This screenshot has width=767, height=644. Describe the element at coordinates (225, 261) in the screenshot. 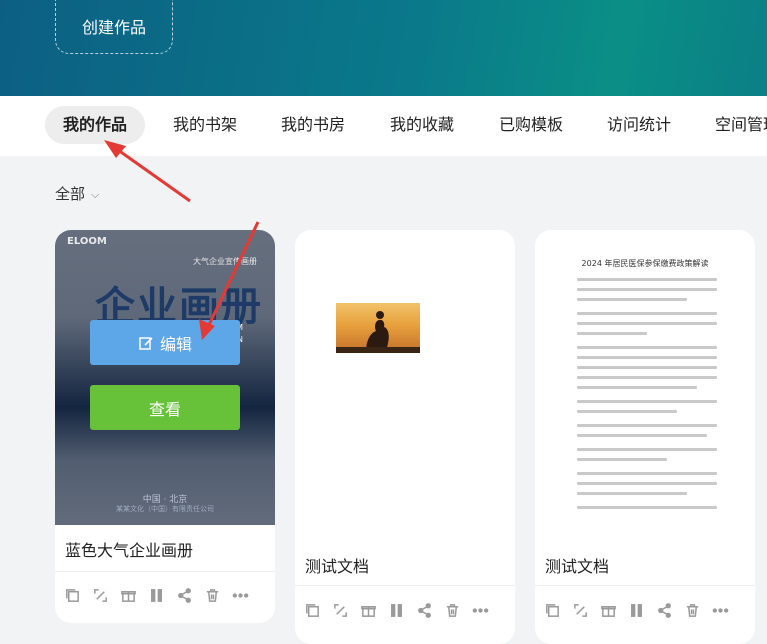

I see `cover-subtitle: 大气企业宣传画册` at that location.